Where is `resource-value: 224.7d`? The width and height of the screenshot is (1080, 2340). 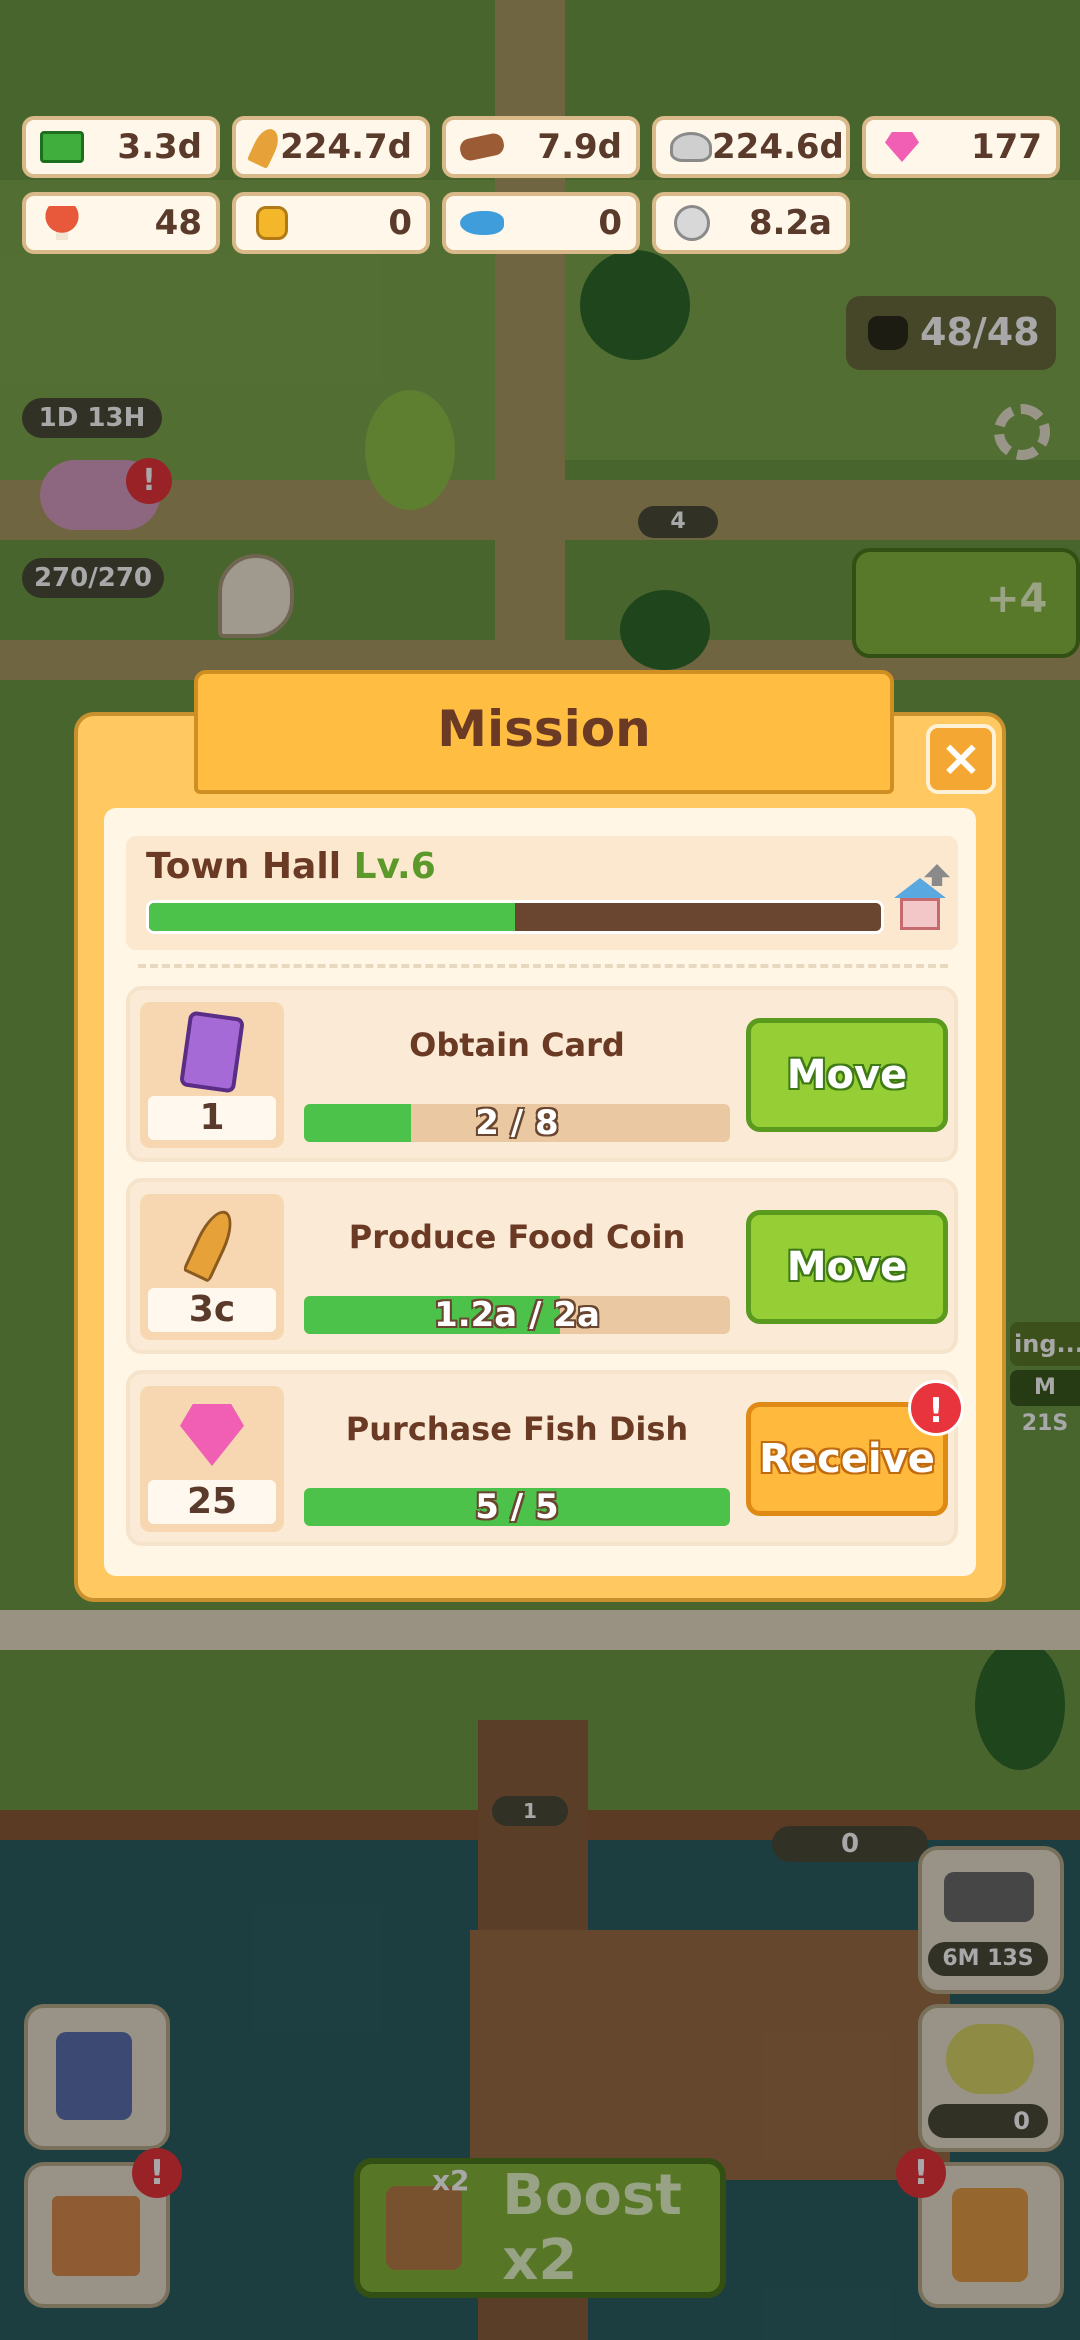
resource-value: 224.7d is located at coordinates (346, 147).